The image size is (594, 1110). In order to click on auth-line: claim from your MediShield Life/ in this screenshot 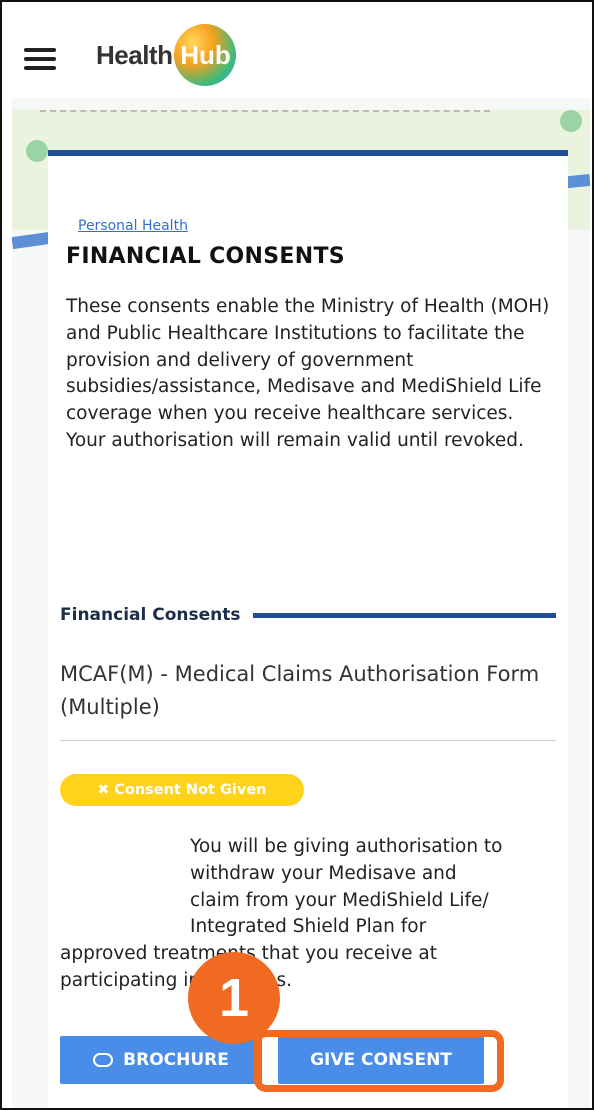, I will do `click(339, 900)`.